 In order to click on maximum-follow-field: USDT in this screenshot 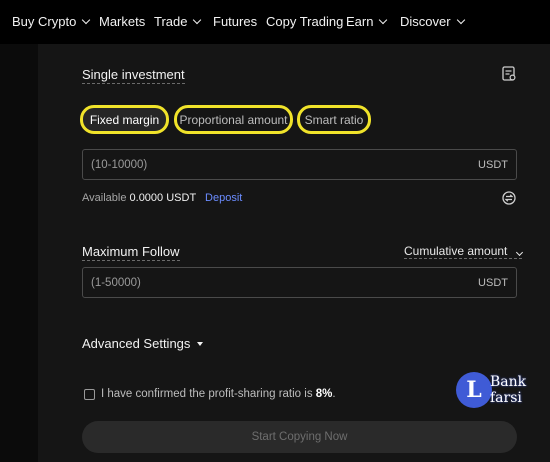, I will do `click(299, 282)`.